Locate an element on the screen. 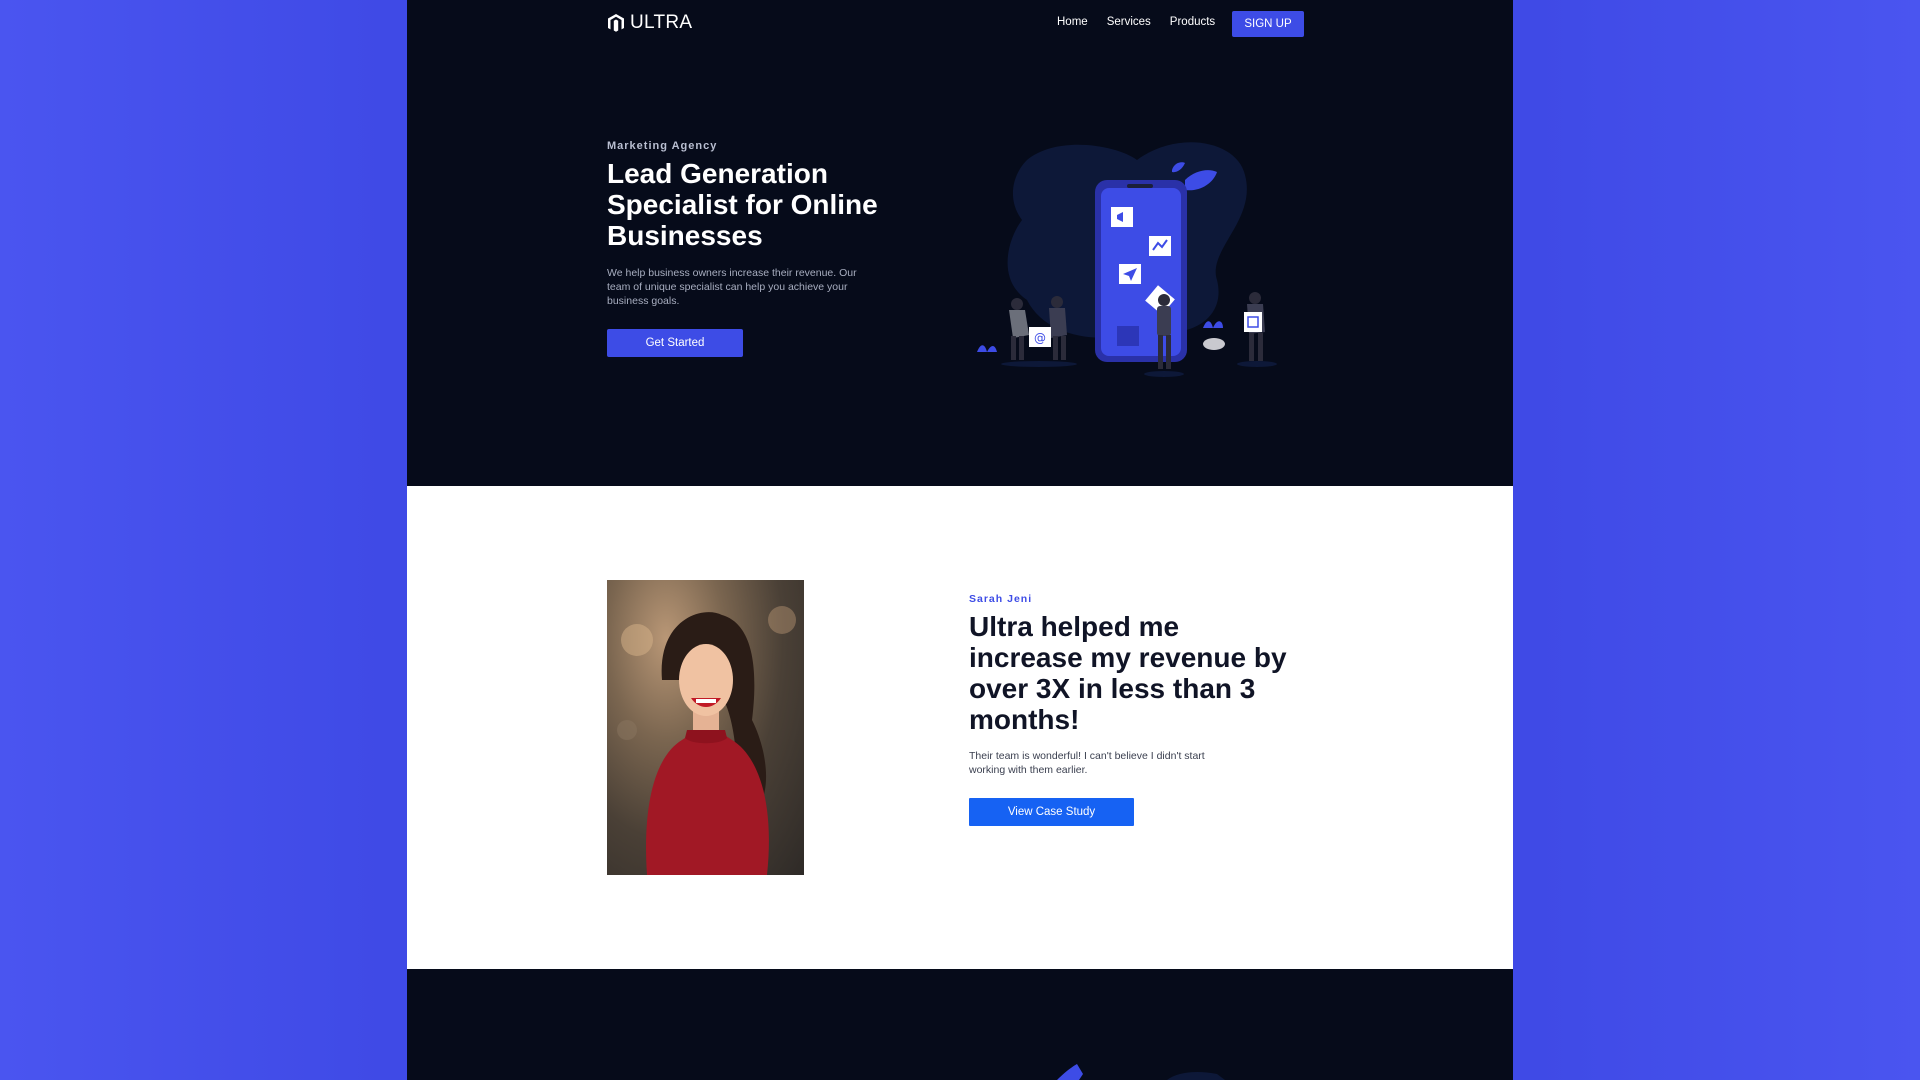  brand-name: ULTRA is located at coordinates (661, 22).